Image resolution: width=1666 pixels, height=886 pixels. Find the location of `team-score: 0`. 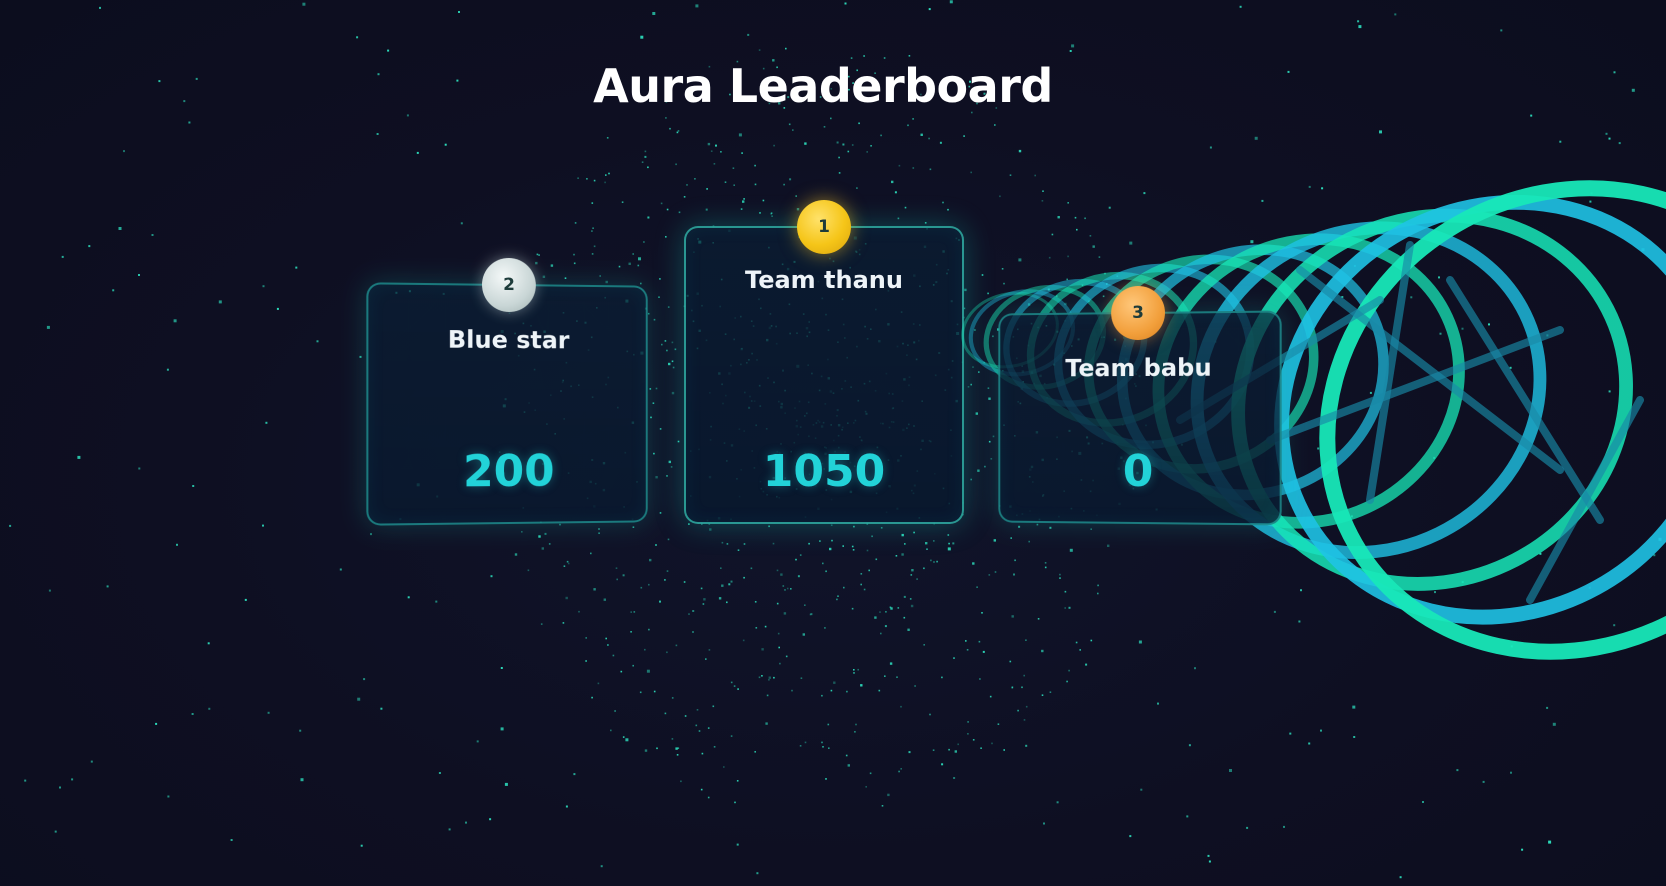

team-score: 0 is located at coordinates (1138, 471).